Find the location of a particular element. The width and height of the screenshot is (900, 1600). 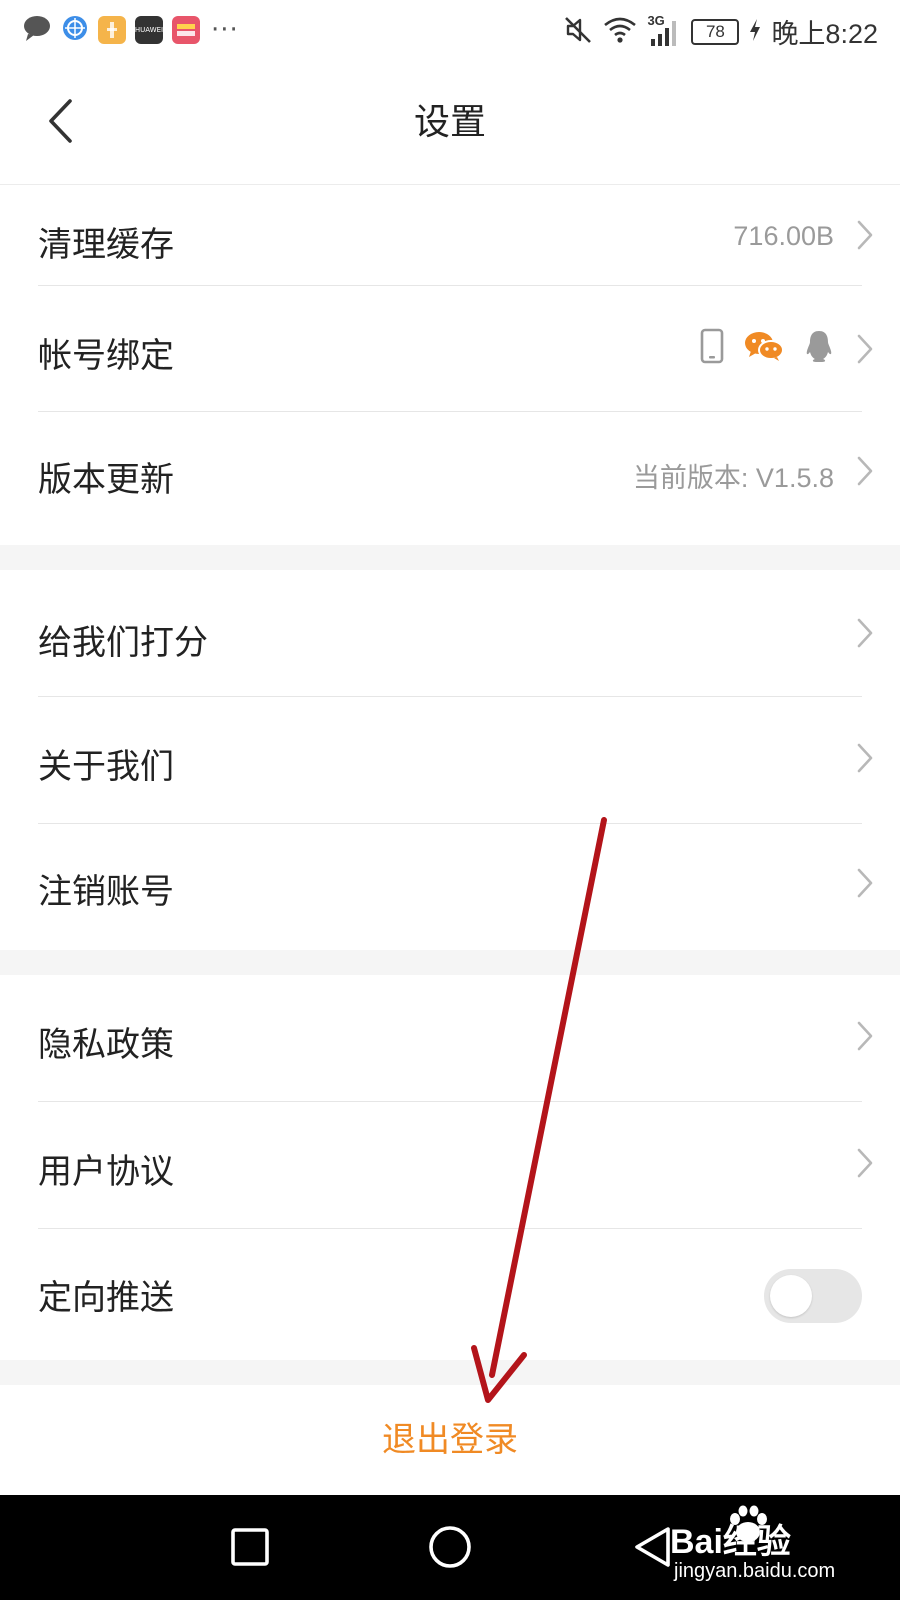

settings-item-targeted-push: 定向推送 is located at coordinates (450, 1294).